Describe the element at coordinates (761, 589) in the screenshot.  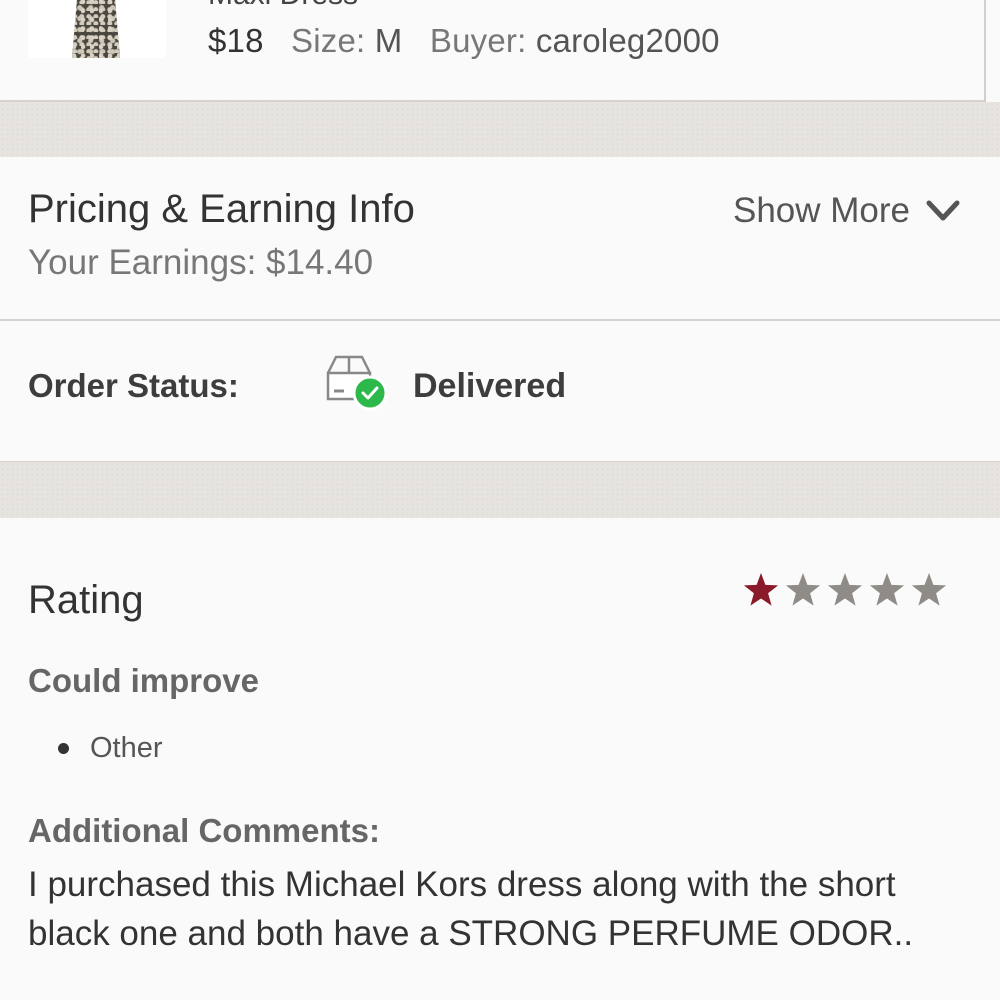
I see `star-filled-icon` at that location.